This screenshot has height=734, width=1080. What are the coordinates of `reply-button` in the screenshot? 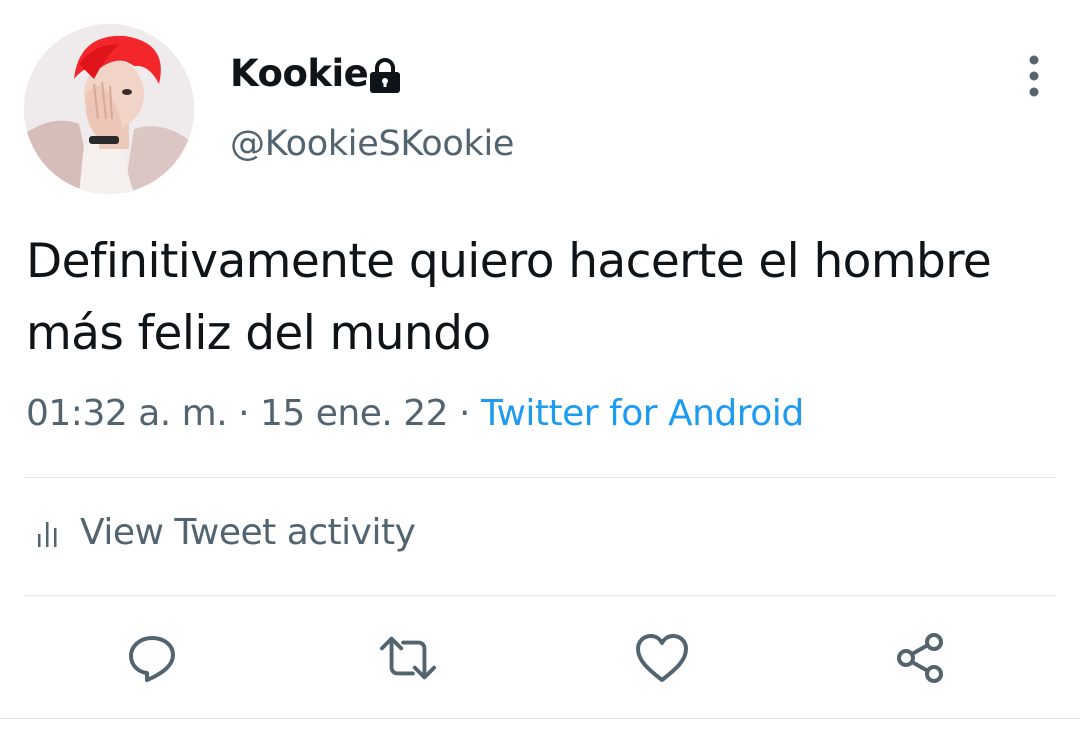 It's located at (152, 658).